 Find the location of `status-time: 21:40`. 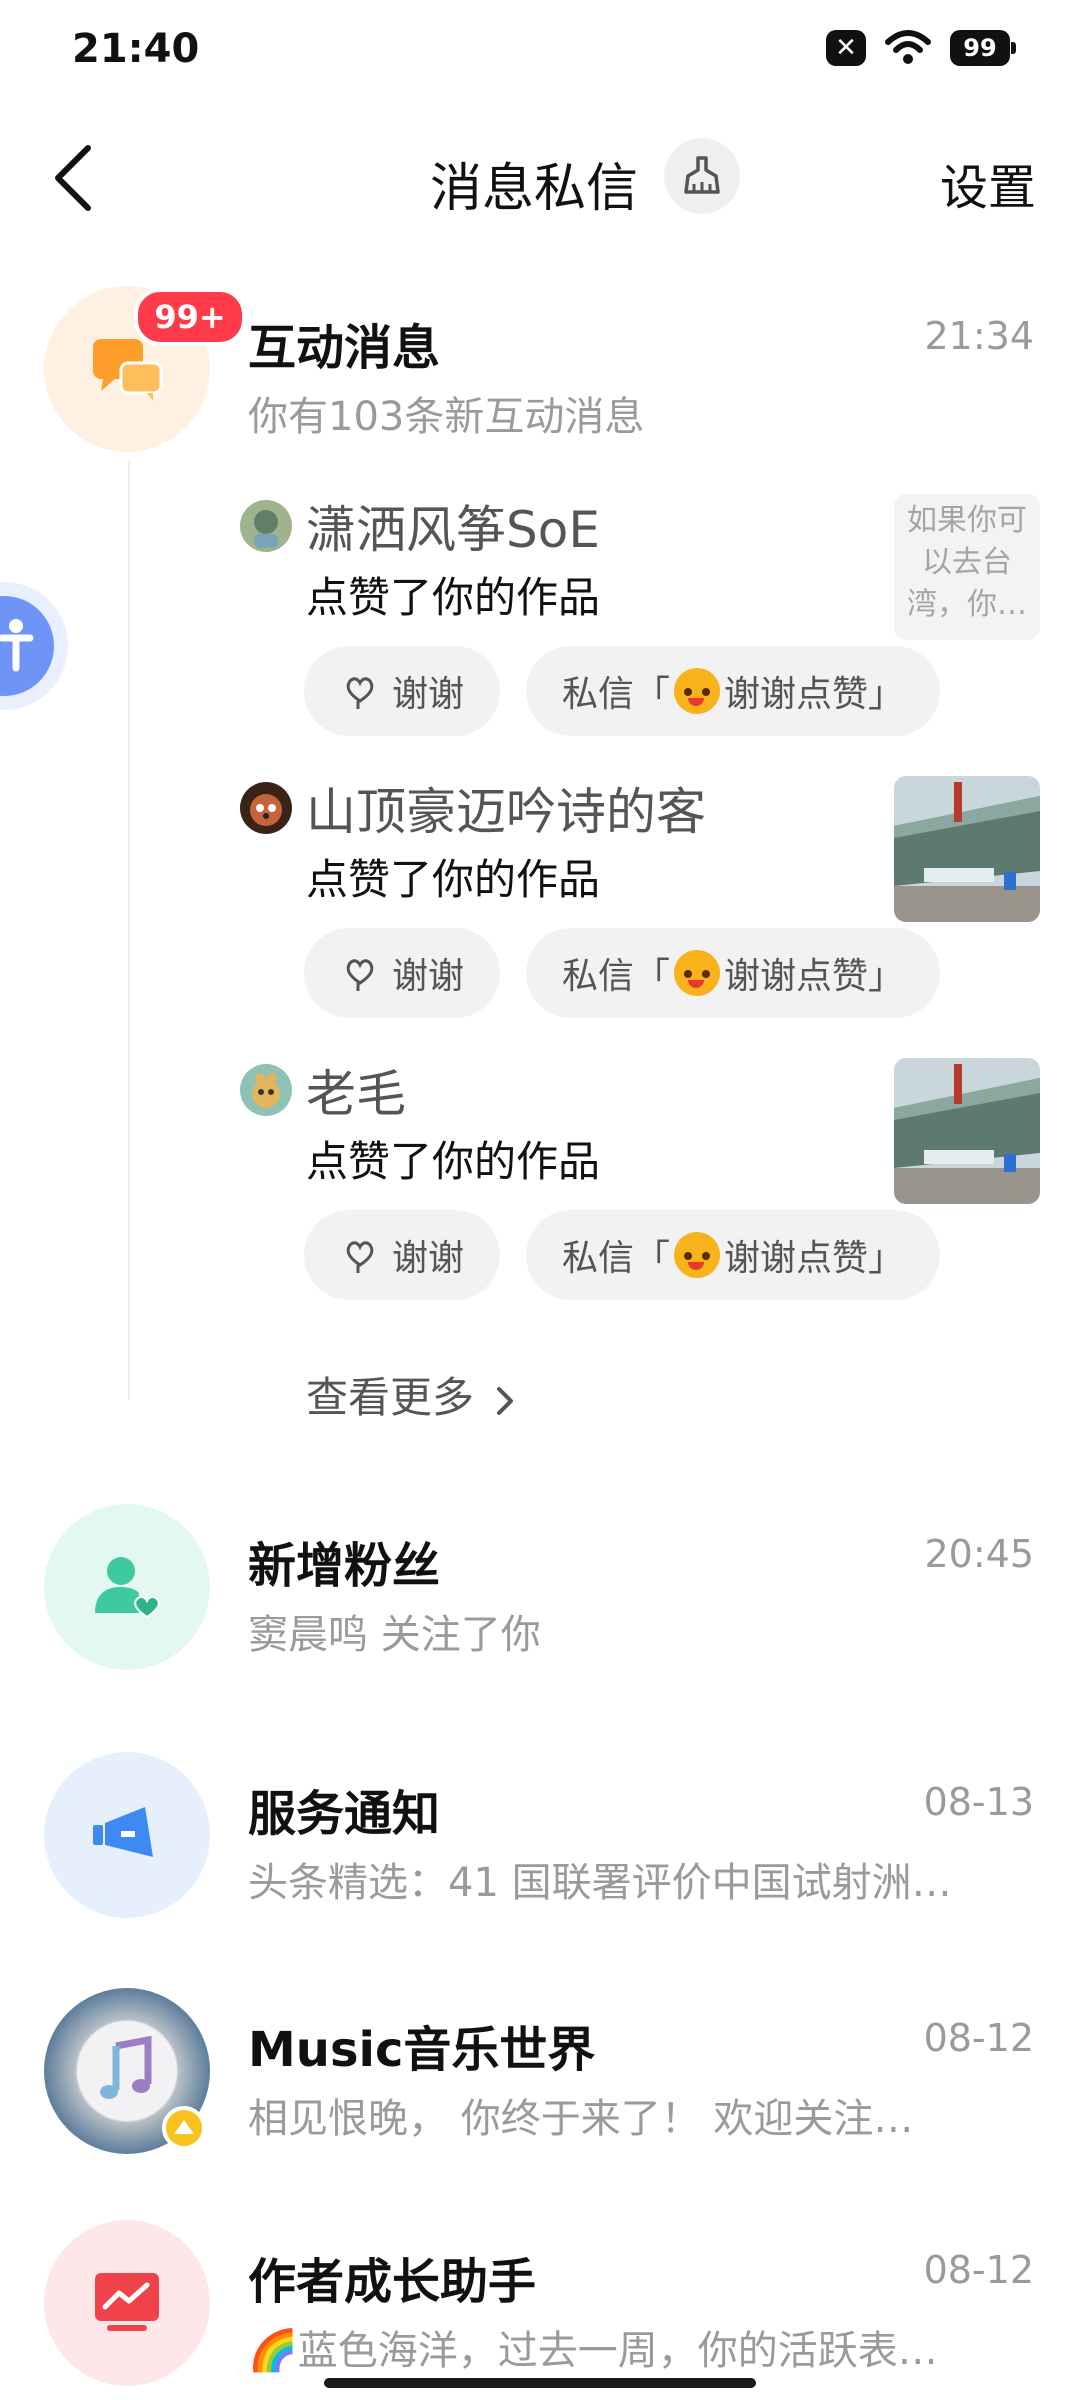

status-time: 21:40 is located at coordinates (136, 49).